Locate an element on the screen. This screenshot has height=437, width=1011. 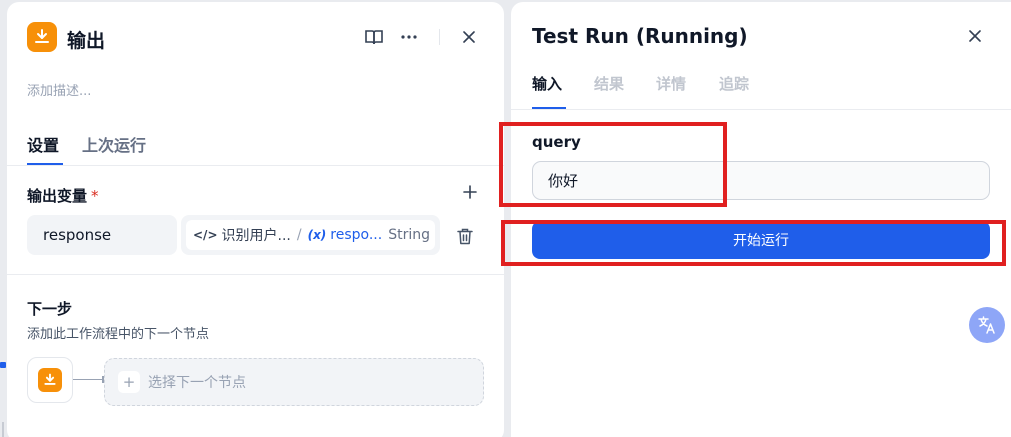
tab-result: 结果 is located at coordinates (609, 83).